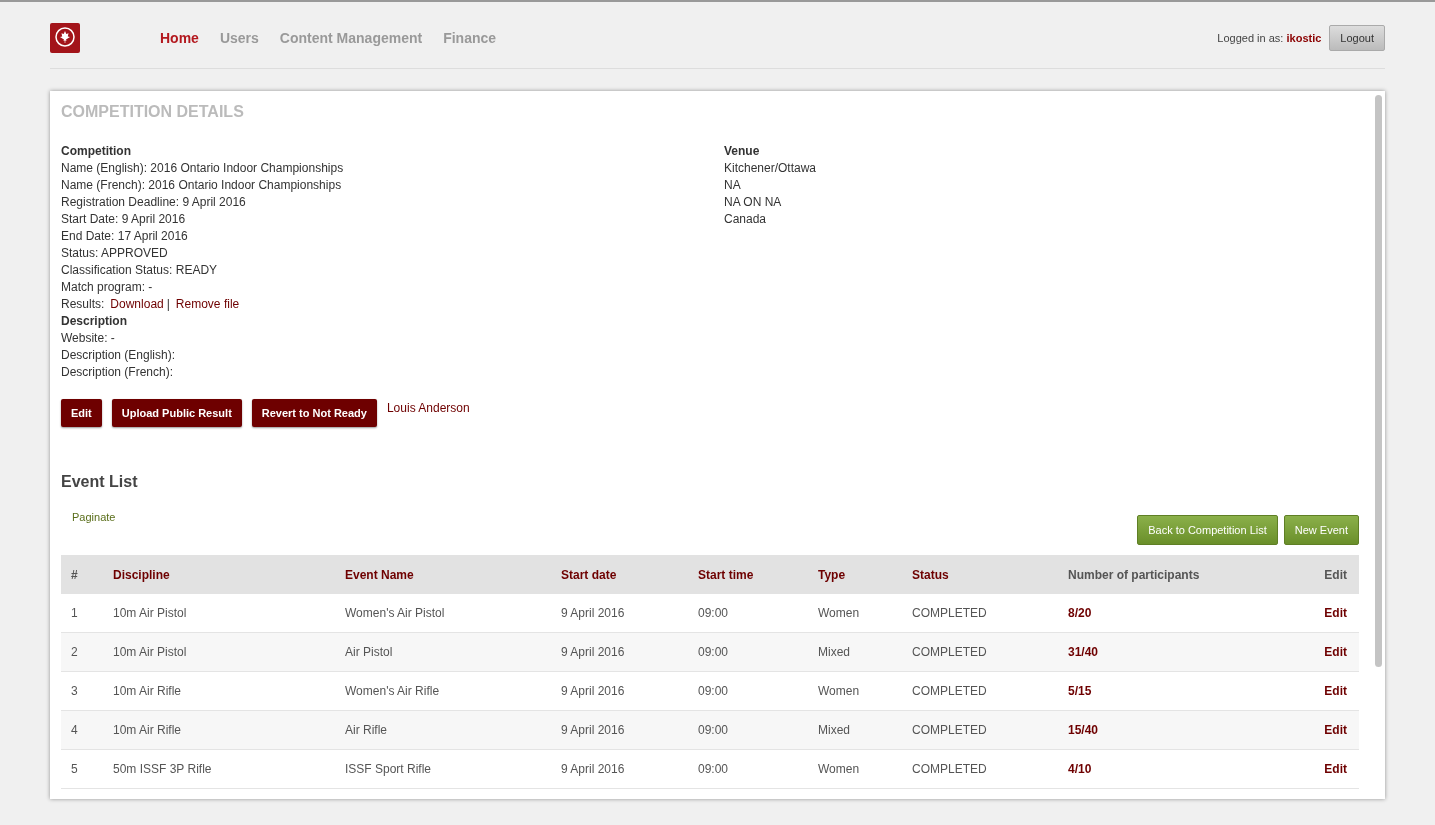  What do you see at coordinates (1175, 769) in the screenshot?
I see `participants-count: 4/10` at bounding box center [1175, 769].